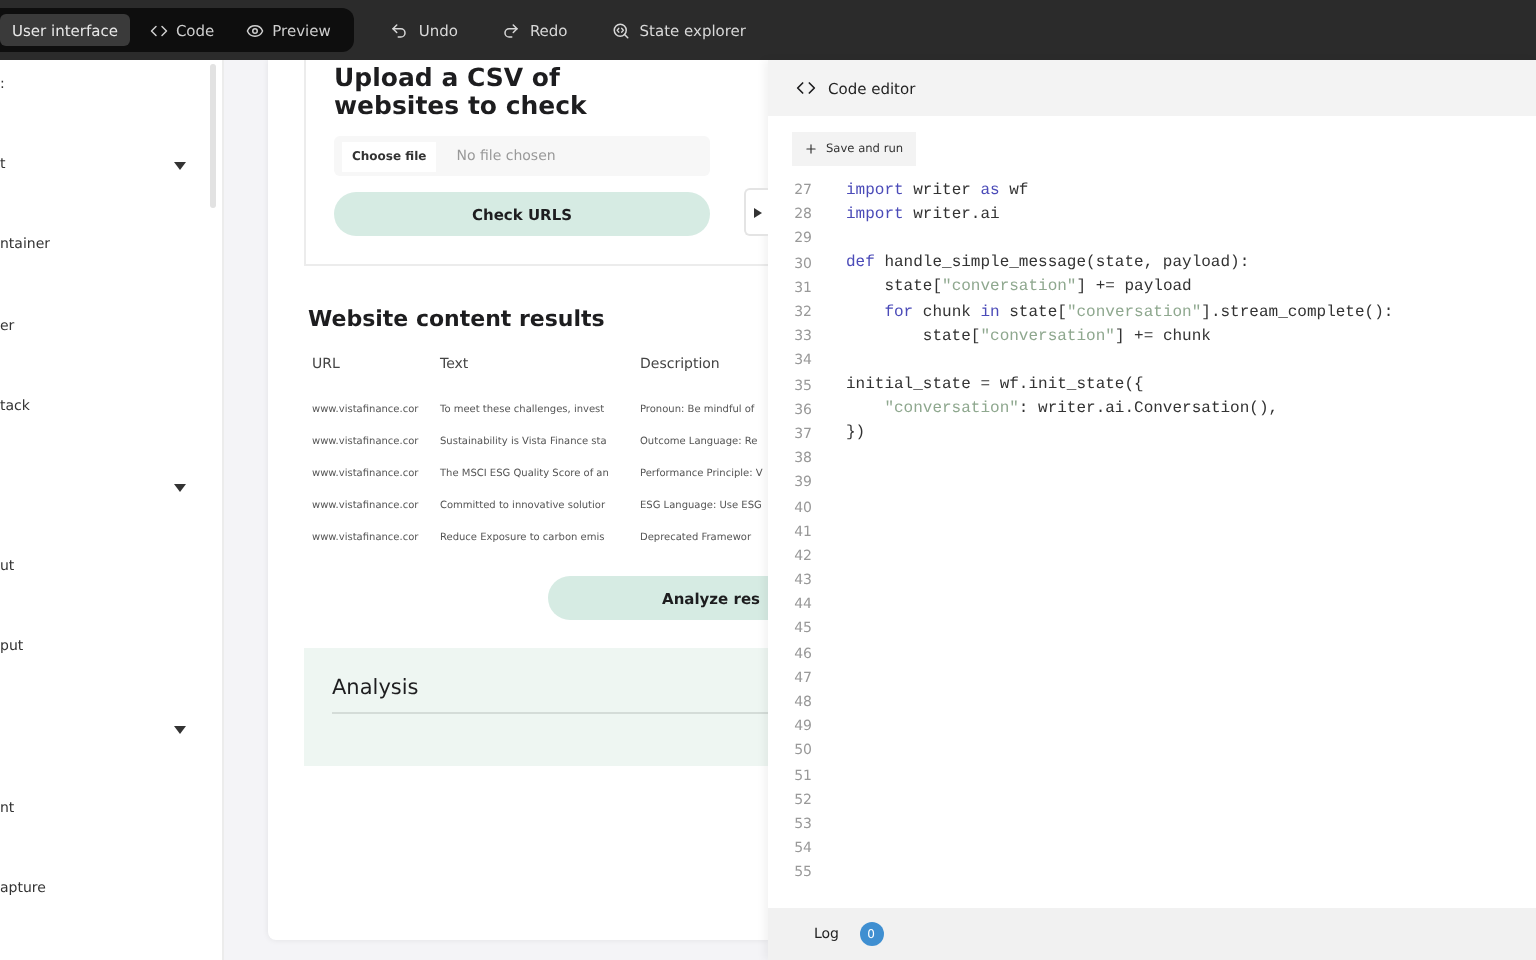 This screenshot has width=1536, height=960. What do you see at coordinates (620, 30) in the screenshot?
I see `search-icon` at bounding box center [620, 30].